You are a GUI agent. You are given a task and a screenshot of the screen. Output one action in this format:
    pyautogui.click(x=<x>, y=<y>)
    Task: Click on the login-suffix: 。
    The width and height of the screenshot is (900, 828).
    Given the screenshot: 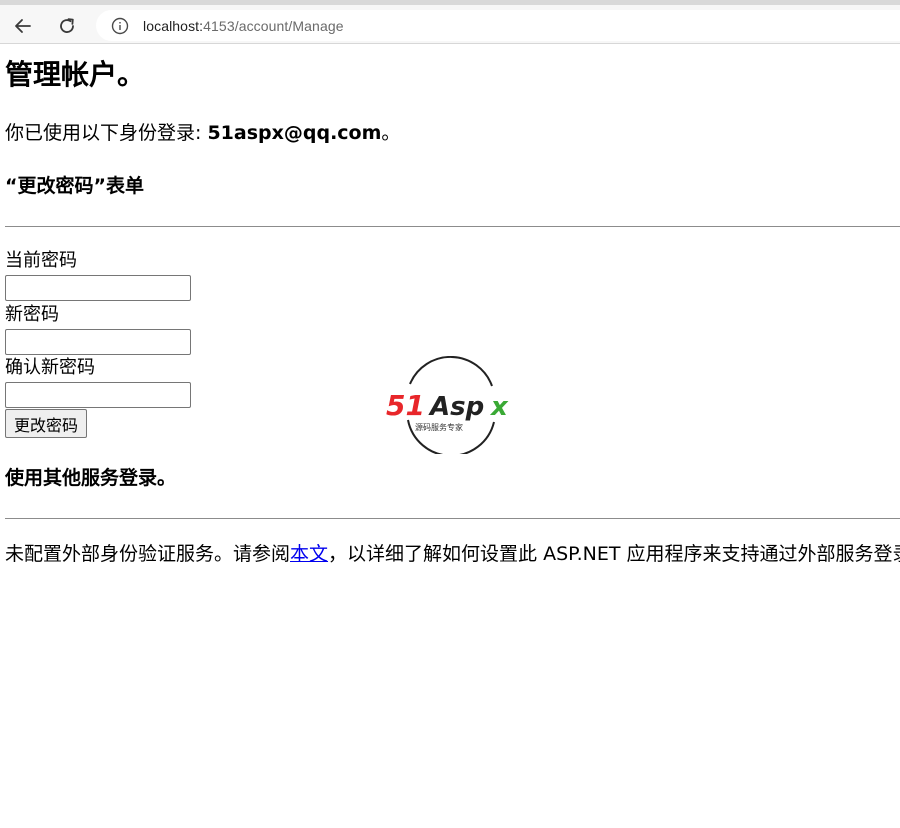 What is the action you would take?
    pyautogui.click(x=391, y=133)
    